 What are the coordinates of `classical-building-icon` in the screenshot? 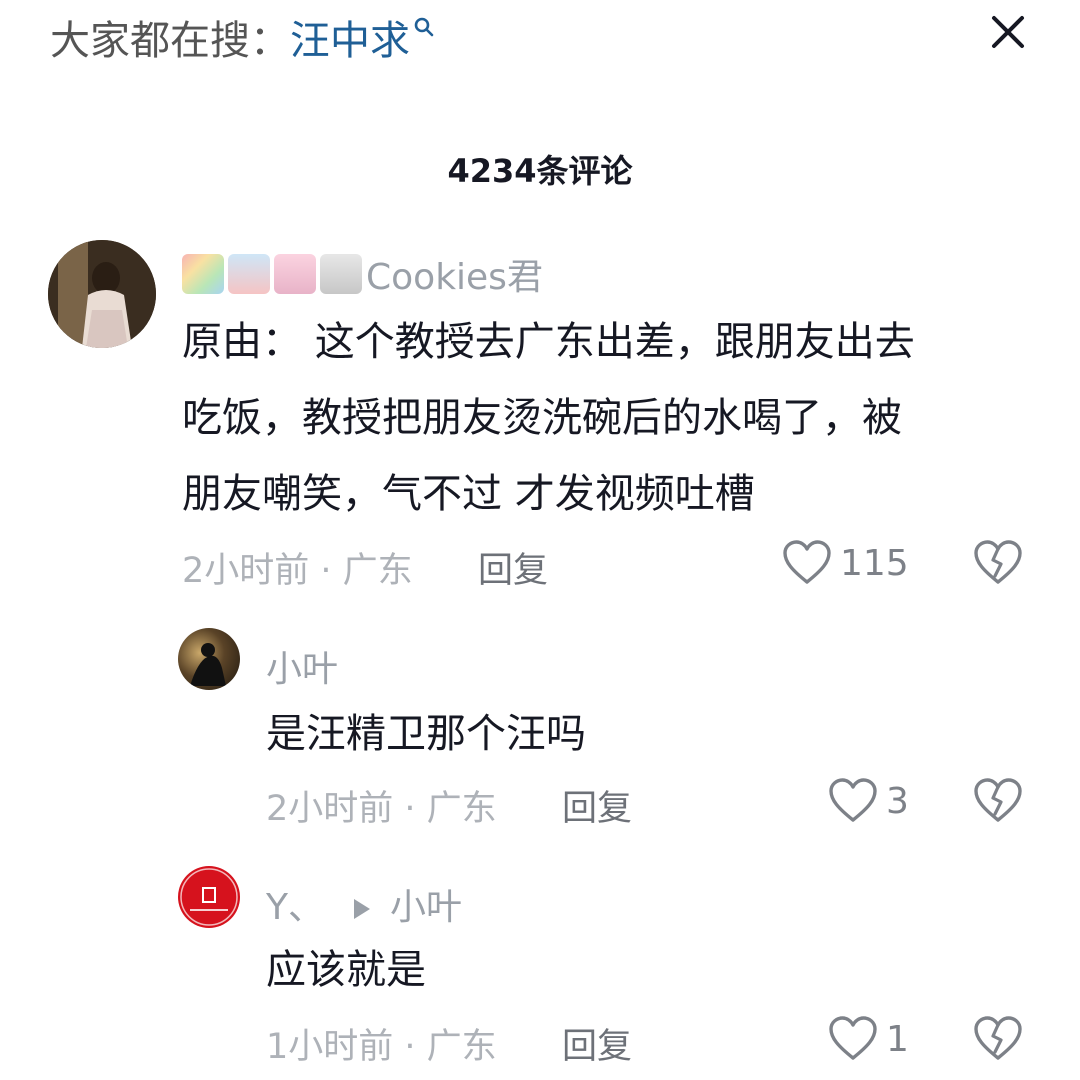 It's located at (341, 274).